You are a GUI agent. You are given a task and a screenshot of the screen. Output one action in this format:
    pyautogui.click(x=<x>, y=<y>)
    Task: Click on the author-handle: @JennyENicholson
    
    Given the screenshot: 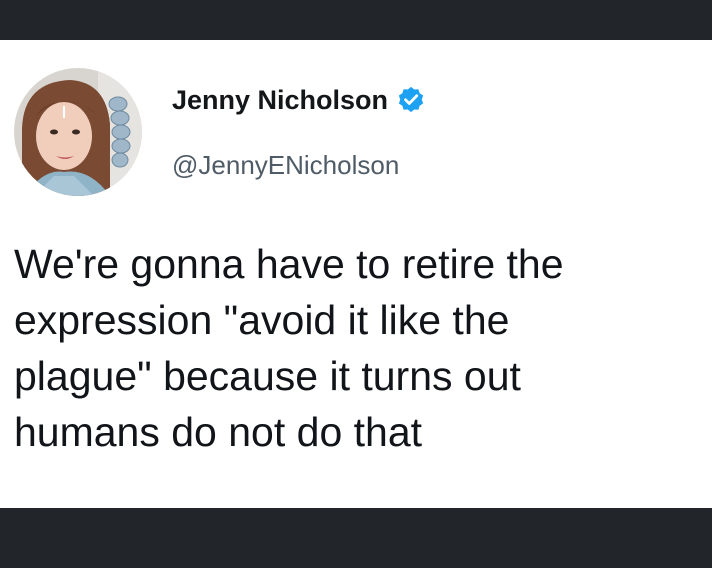 What is the action you would take?
    pyautogui.click(x=285, y=165)
    